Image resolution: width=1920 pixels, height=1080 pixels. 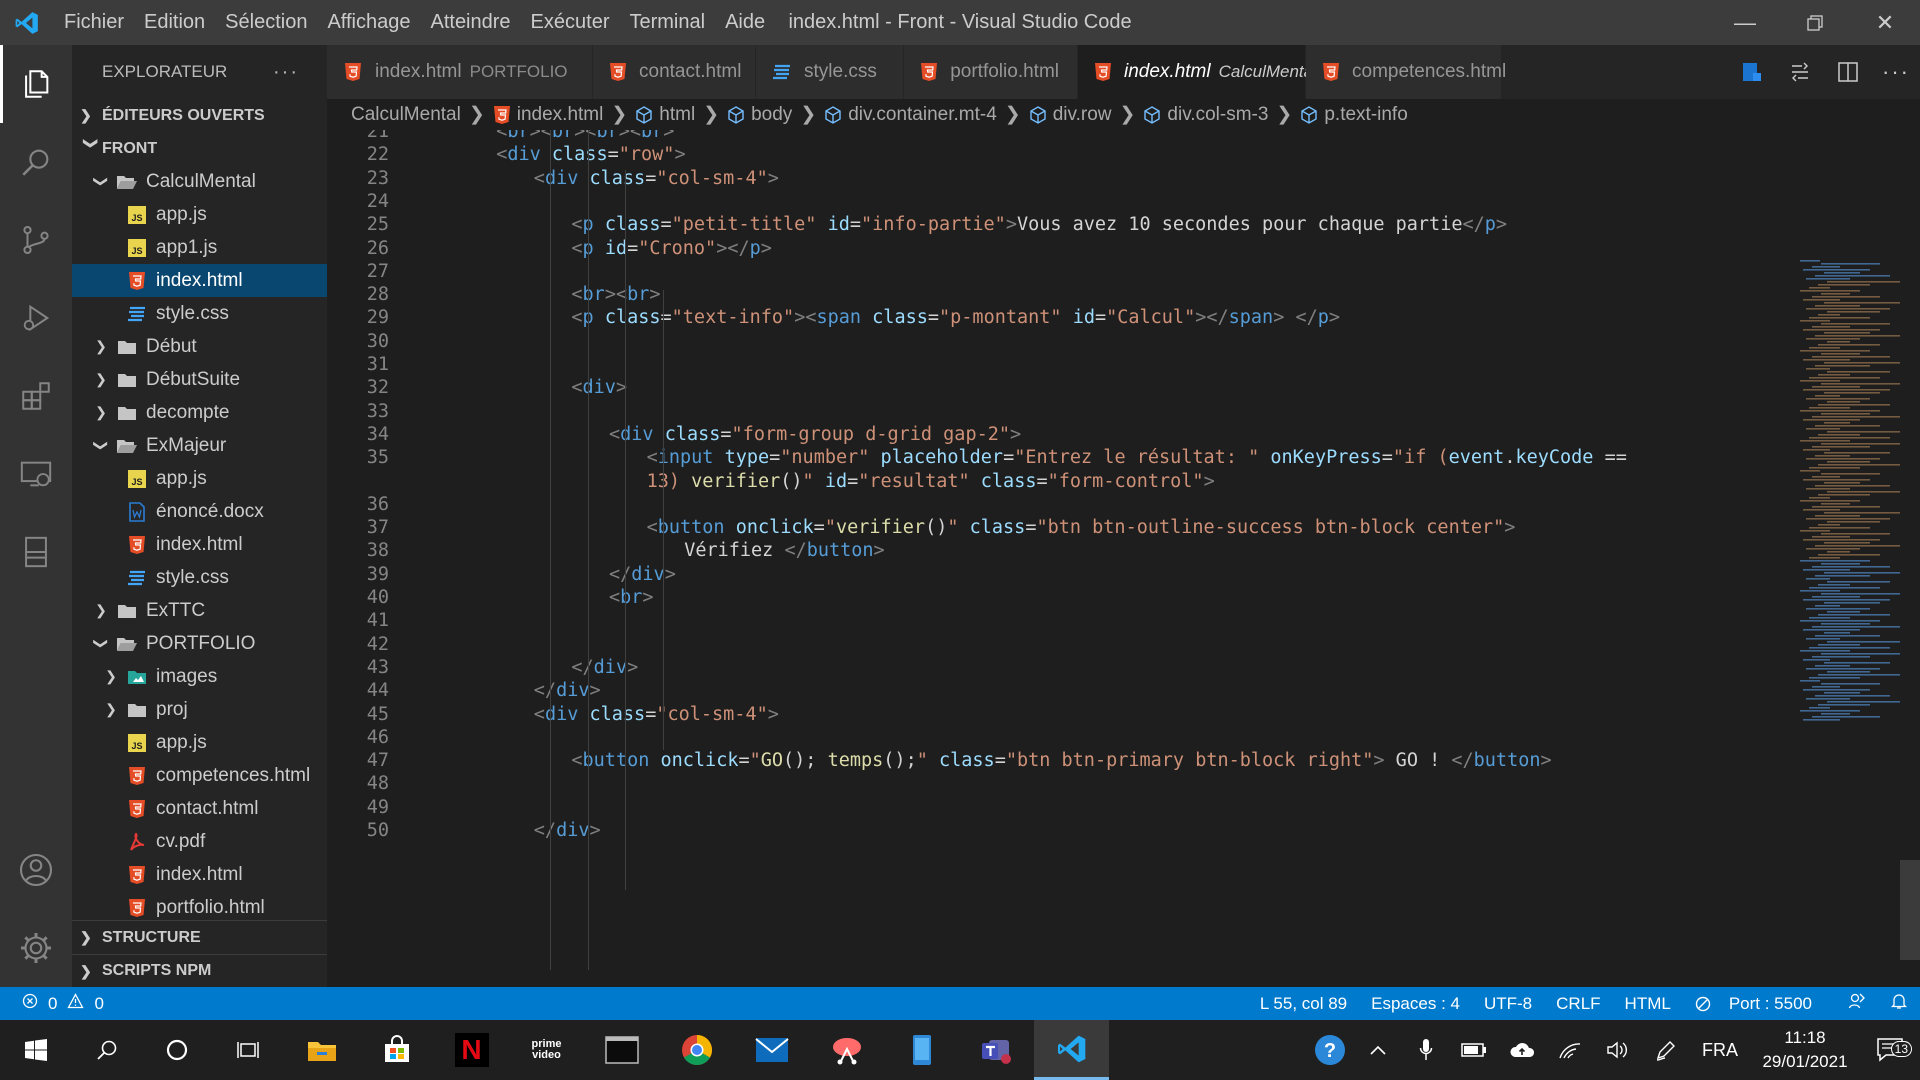 What do you see at coordinates (1303, 1004) in the screenshot?
I see `cursor-position: L 55, col 89` at bounding box center [1303, 1004].